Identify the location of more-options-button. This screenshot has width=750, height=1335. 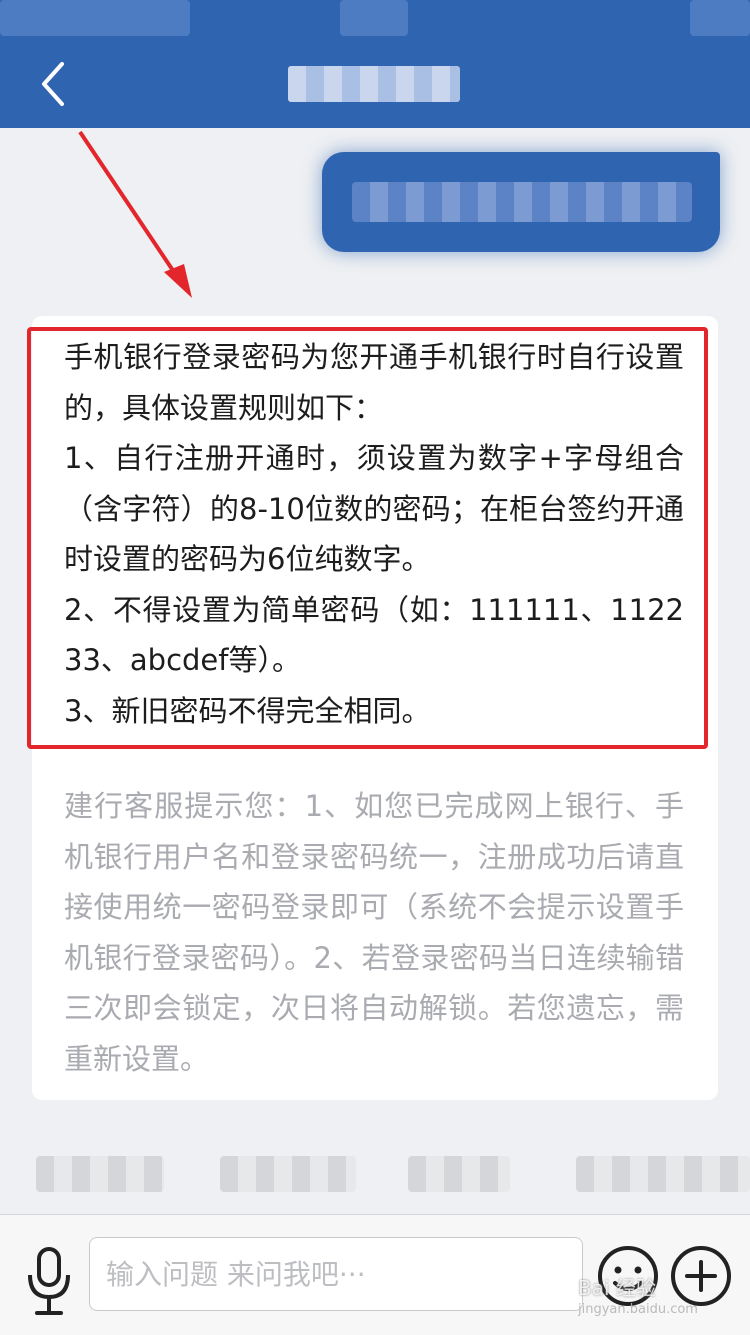
(701, 1276).